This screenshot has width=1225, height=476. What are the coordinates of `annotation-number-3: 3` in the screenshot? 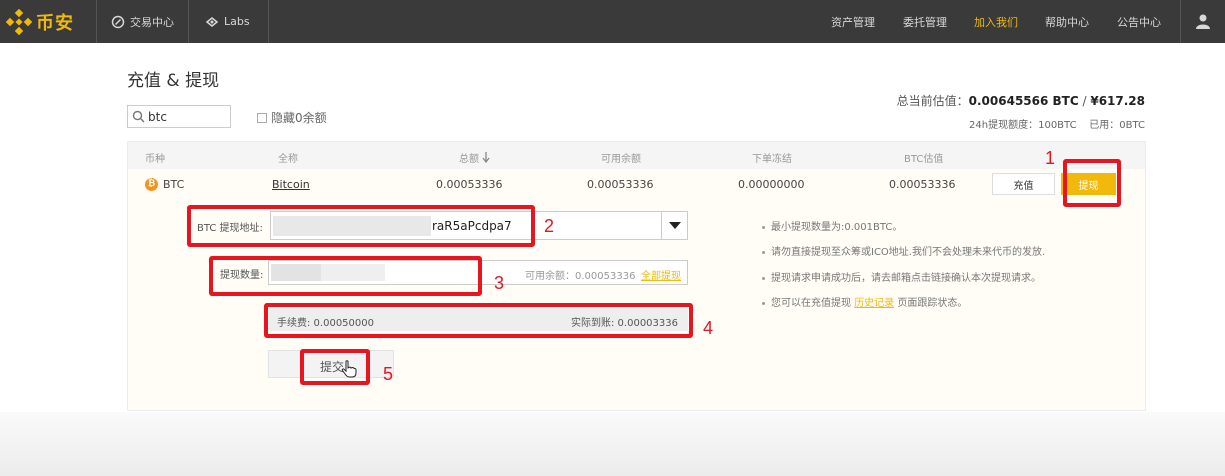 It's located at (499, 283).